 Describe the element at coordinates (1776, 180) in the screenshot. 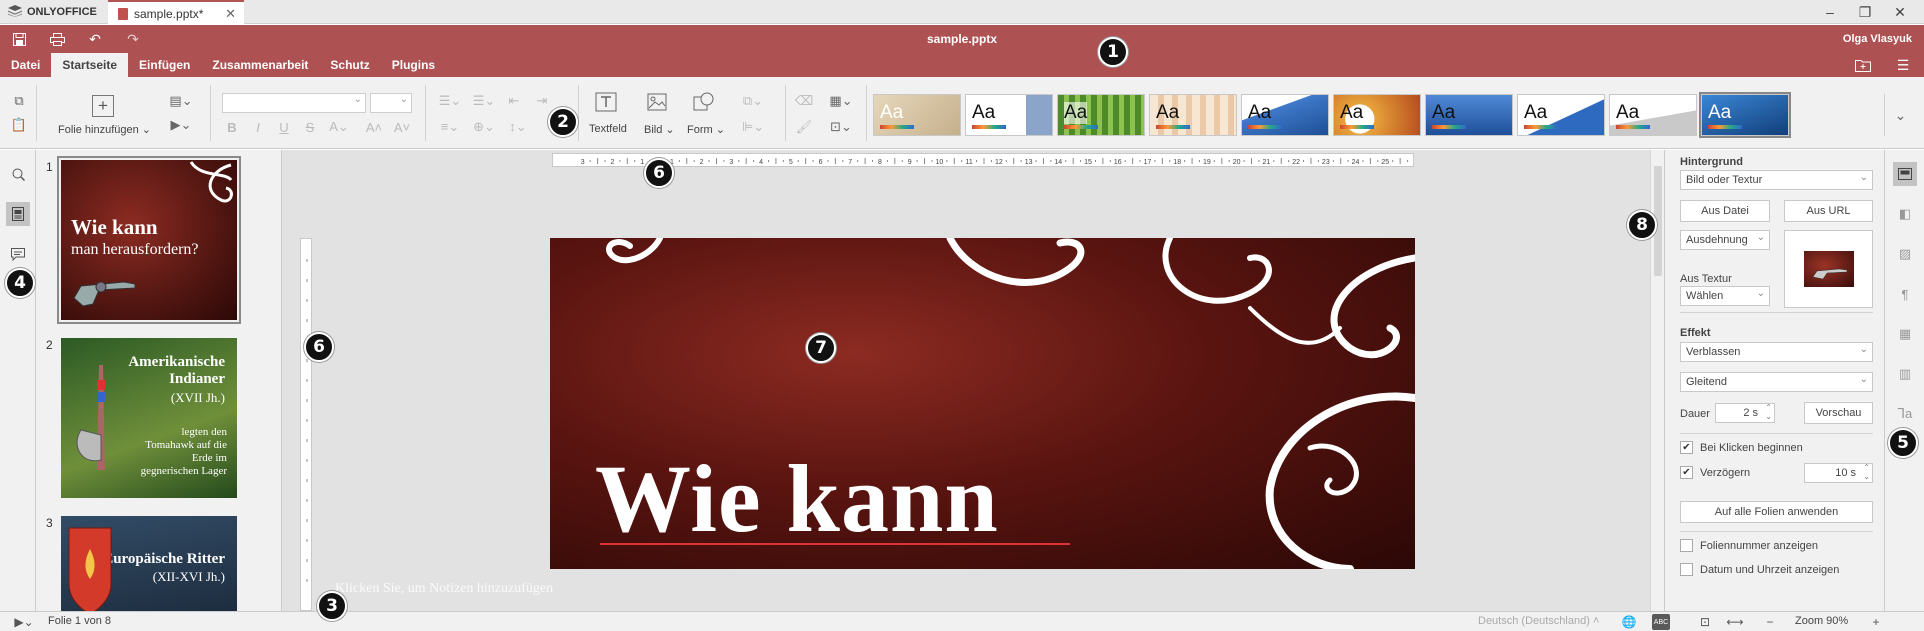

I see `fill-type-select: Bild oder Textur` at that location.